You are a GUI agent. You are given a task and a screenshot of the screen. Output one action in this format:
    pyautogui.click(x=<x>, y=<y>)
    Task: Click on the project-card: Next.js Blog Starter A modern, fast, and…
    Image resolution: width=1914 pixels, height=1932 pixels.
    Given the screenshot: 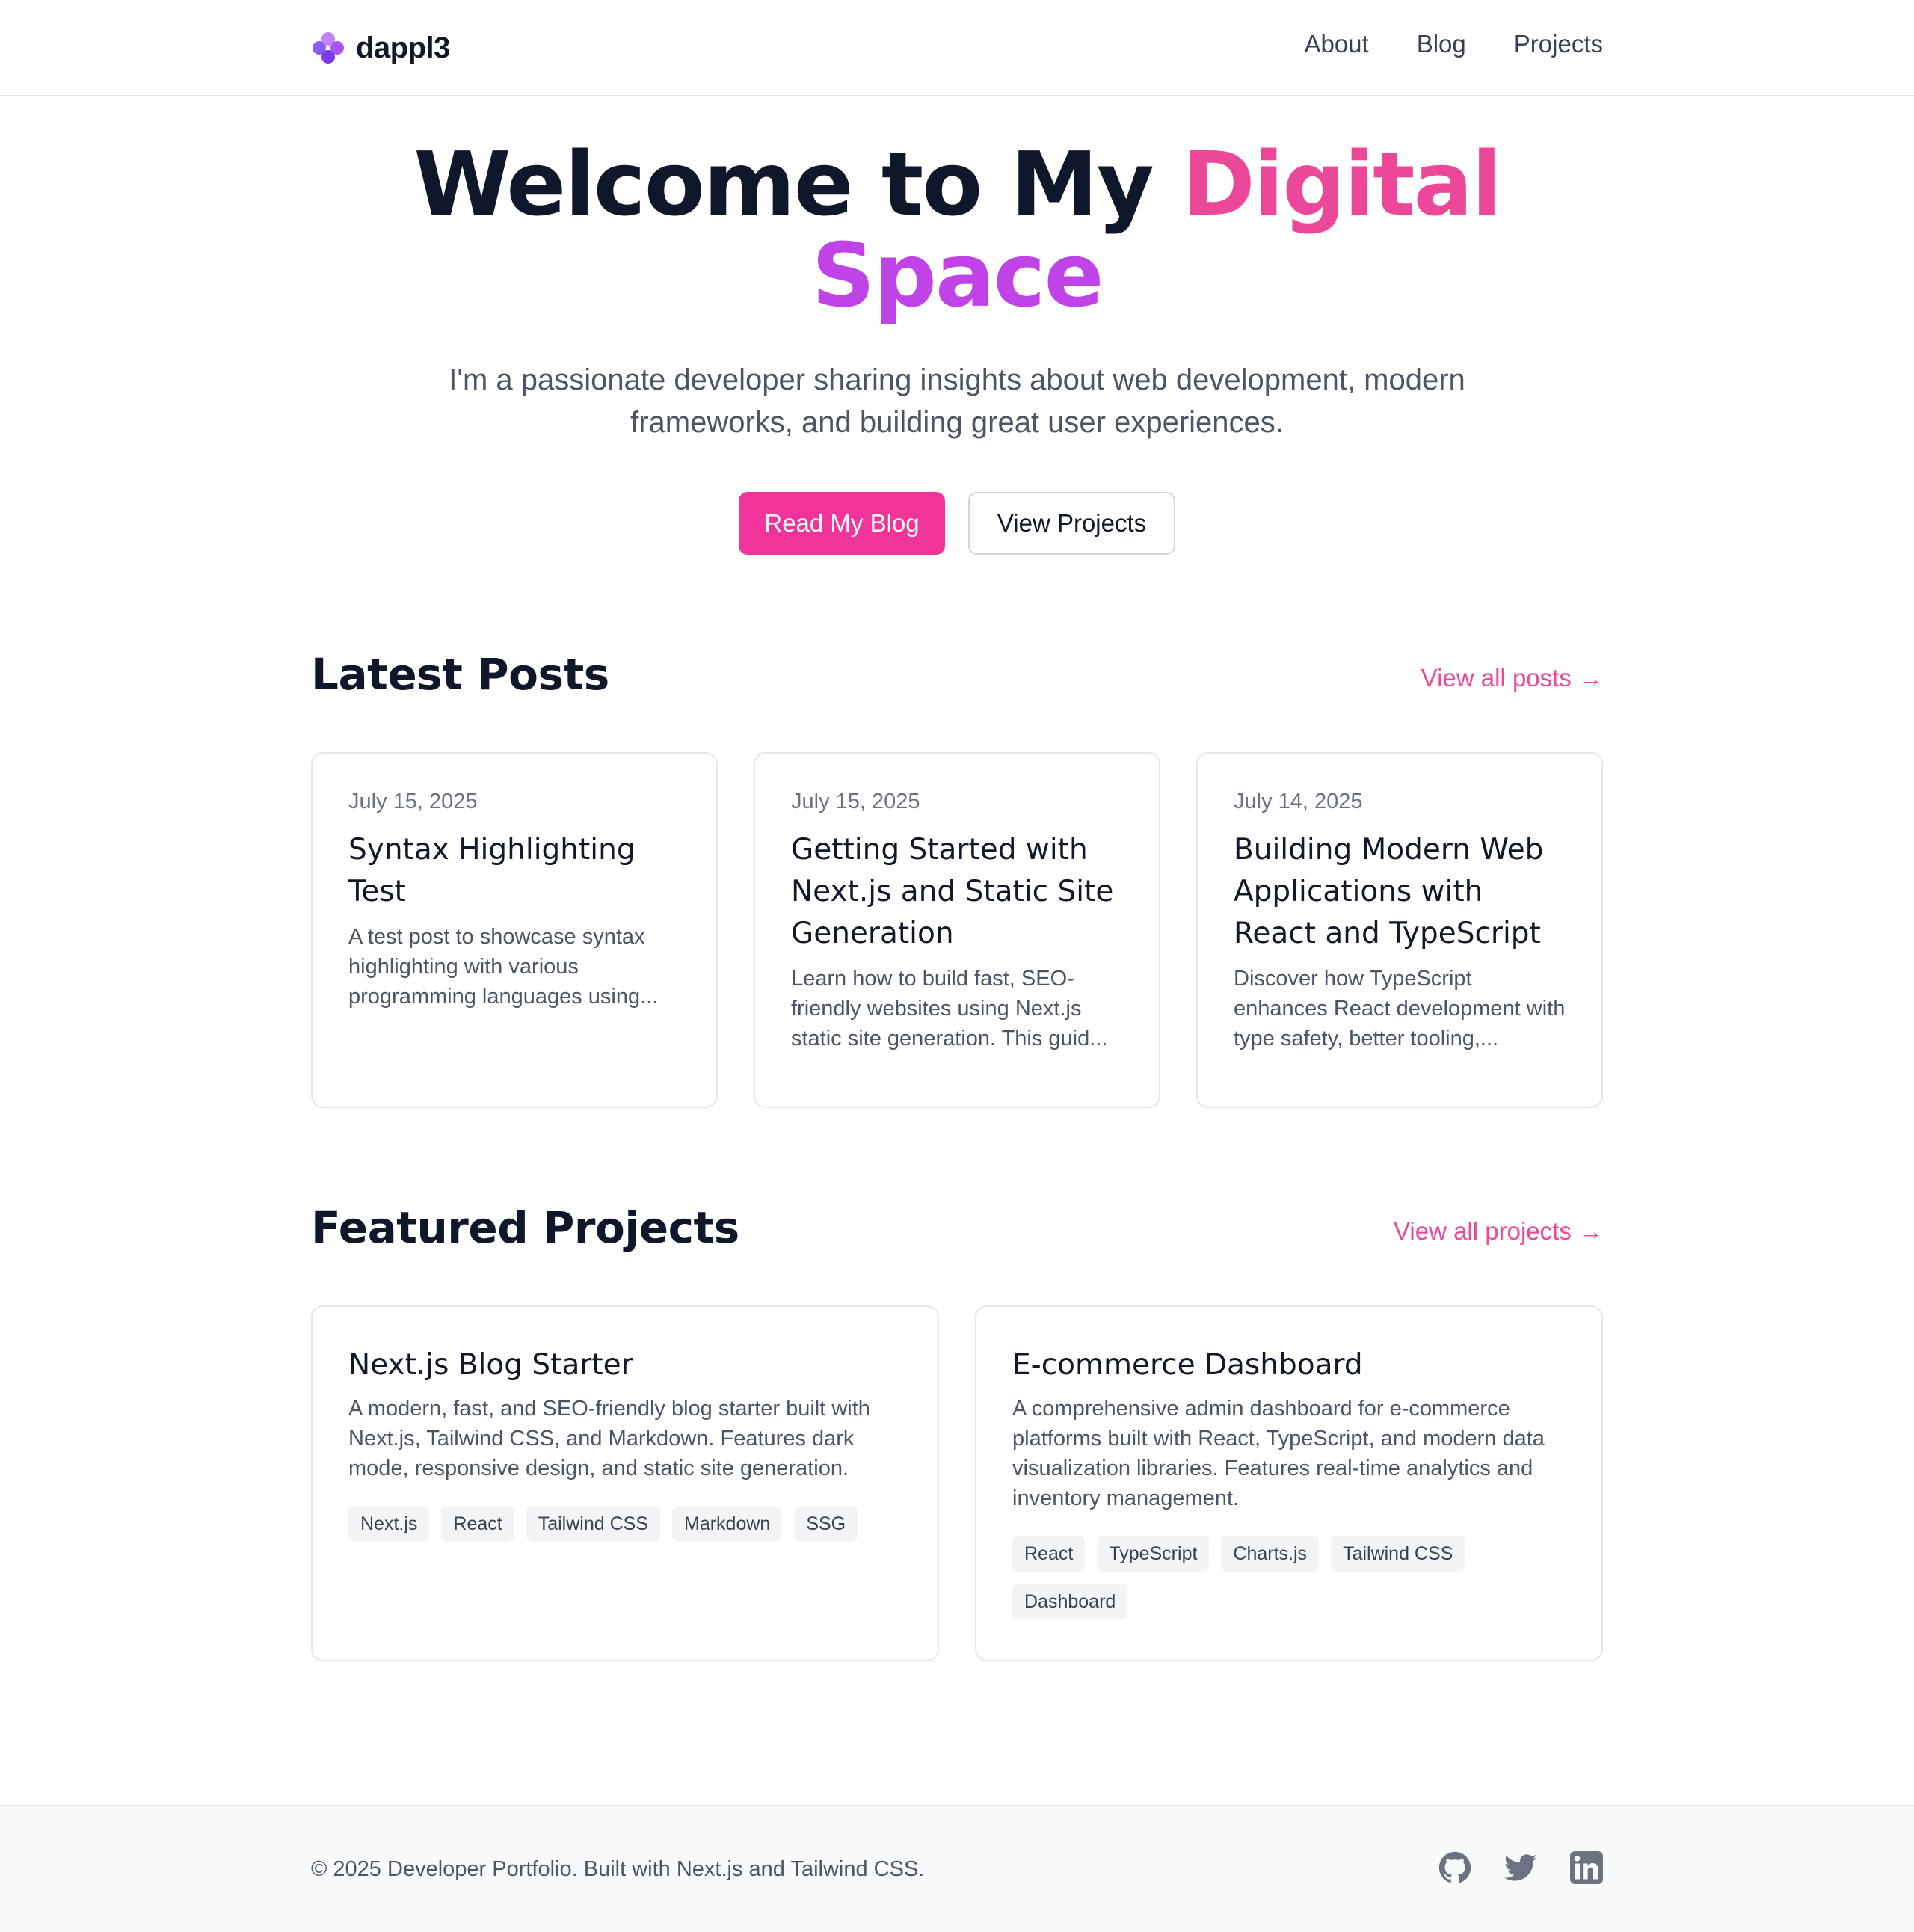 What is the action you would take?
    pyautogui.click(x=625, y=1483)
    